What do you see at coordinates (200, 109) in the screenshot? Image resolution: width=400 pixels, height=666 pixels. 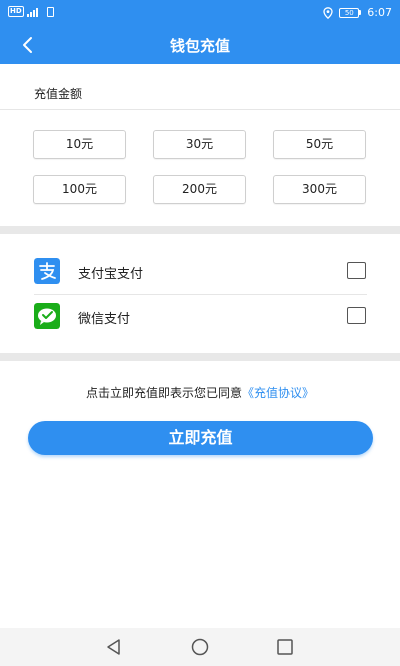 I see `divider` at bounding box center [200, 109].